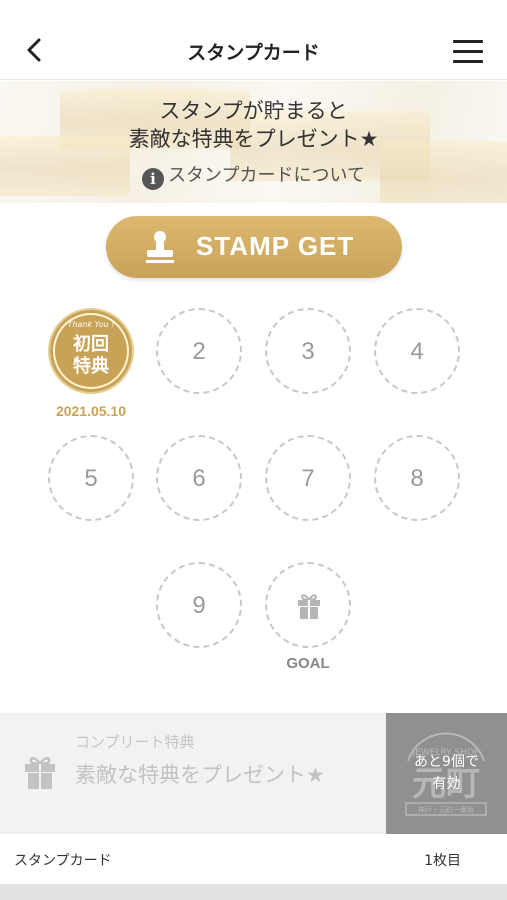  Describe the element at coordinates (266, 175) in the screenshot. I see `about-stamp-card-label: スタンプカードについて` at that location.